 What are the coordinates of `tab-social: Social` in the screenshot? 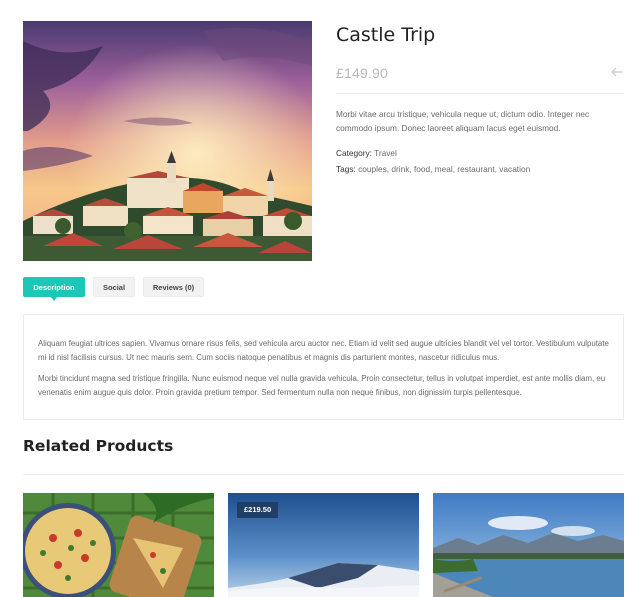 It's located at (114, 287).